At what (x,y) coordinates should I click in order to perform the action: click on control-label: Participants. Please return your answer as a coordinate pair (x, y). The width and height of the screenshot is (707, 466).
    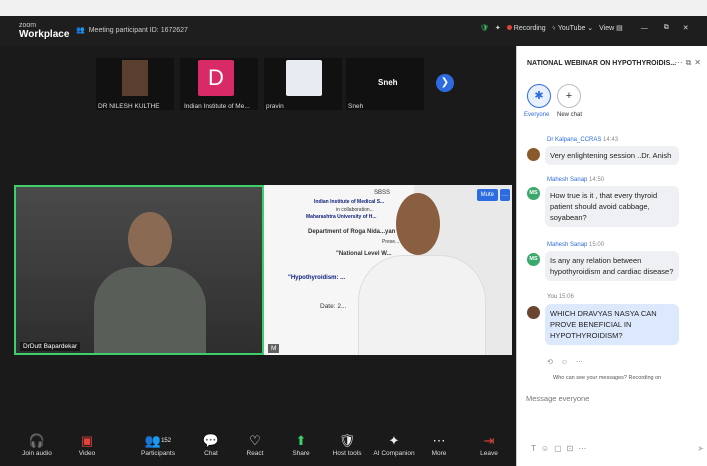
    Looking at the image, I should click on (158, 453).